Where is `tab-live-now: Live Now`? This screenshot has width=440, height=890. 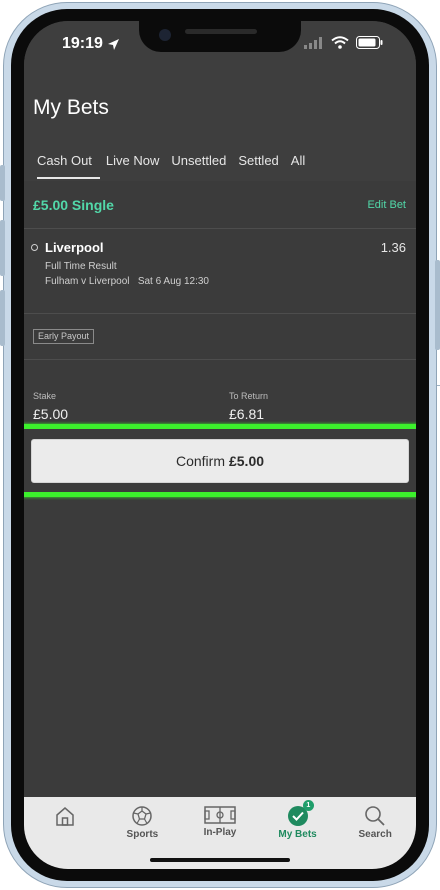 tab-live-now: Live Now is located at coordinates (132, 165).